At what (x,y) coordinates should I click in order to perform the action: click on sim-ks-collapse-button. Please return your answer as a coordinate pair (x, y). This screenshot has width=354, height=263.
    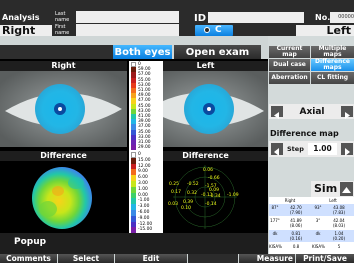
    Looking at the image, I should click on (346, 189).